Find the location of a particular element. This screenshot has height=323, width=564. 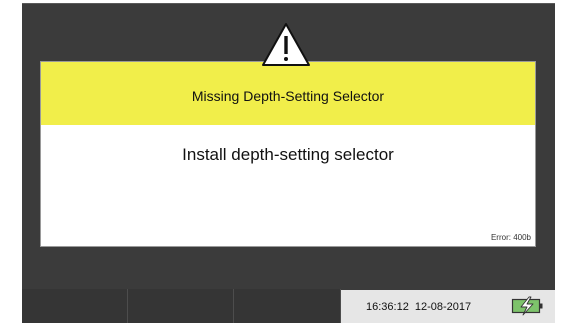

battery-charging-icon is located at coordinates (527, 306).